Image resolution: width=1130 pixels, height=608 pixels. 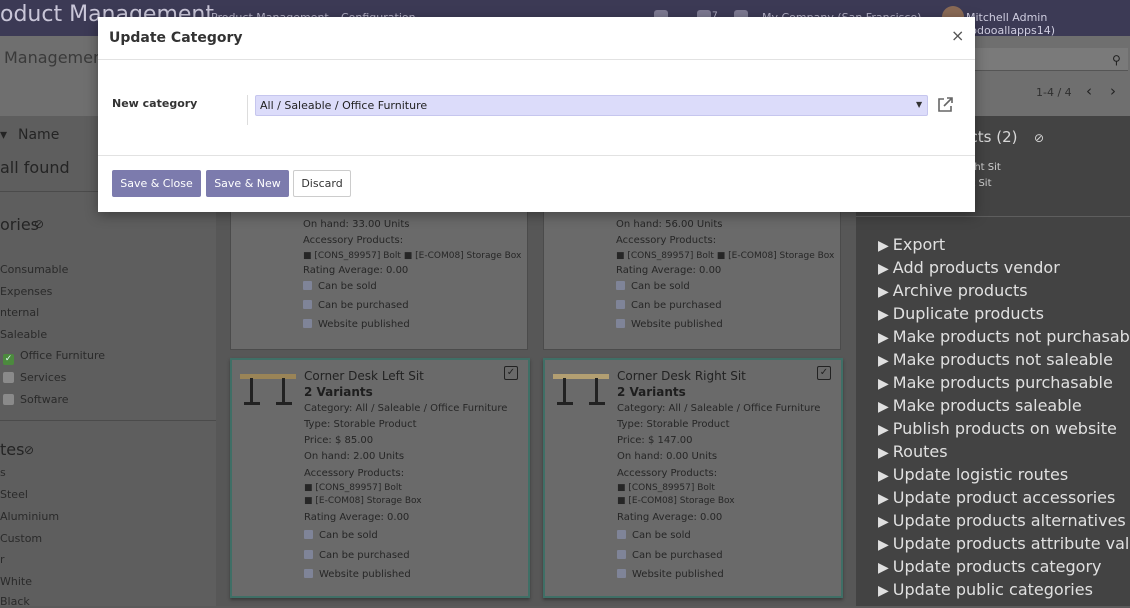 What do you see at coordinates (357, 518) in the screenshot?
I see `rating: Rating Average: 0.00` at bounding box center [357, 518].